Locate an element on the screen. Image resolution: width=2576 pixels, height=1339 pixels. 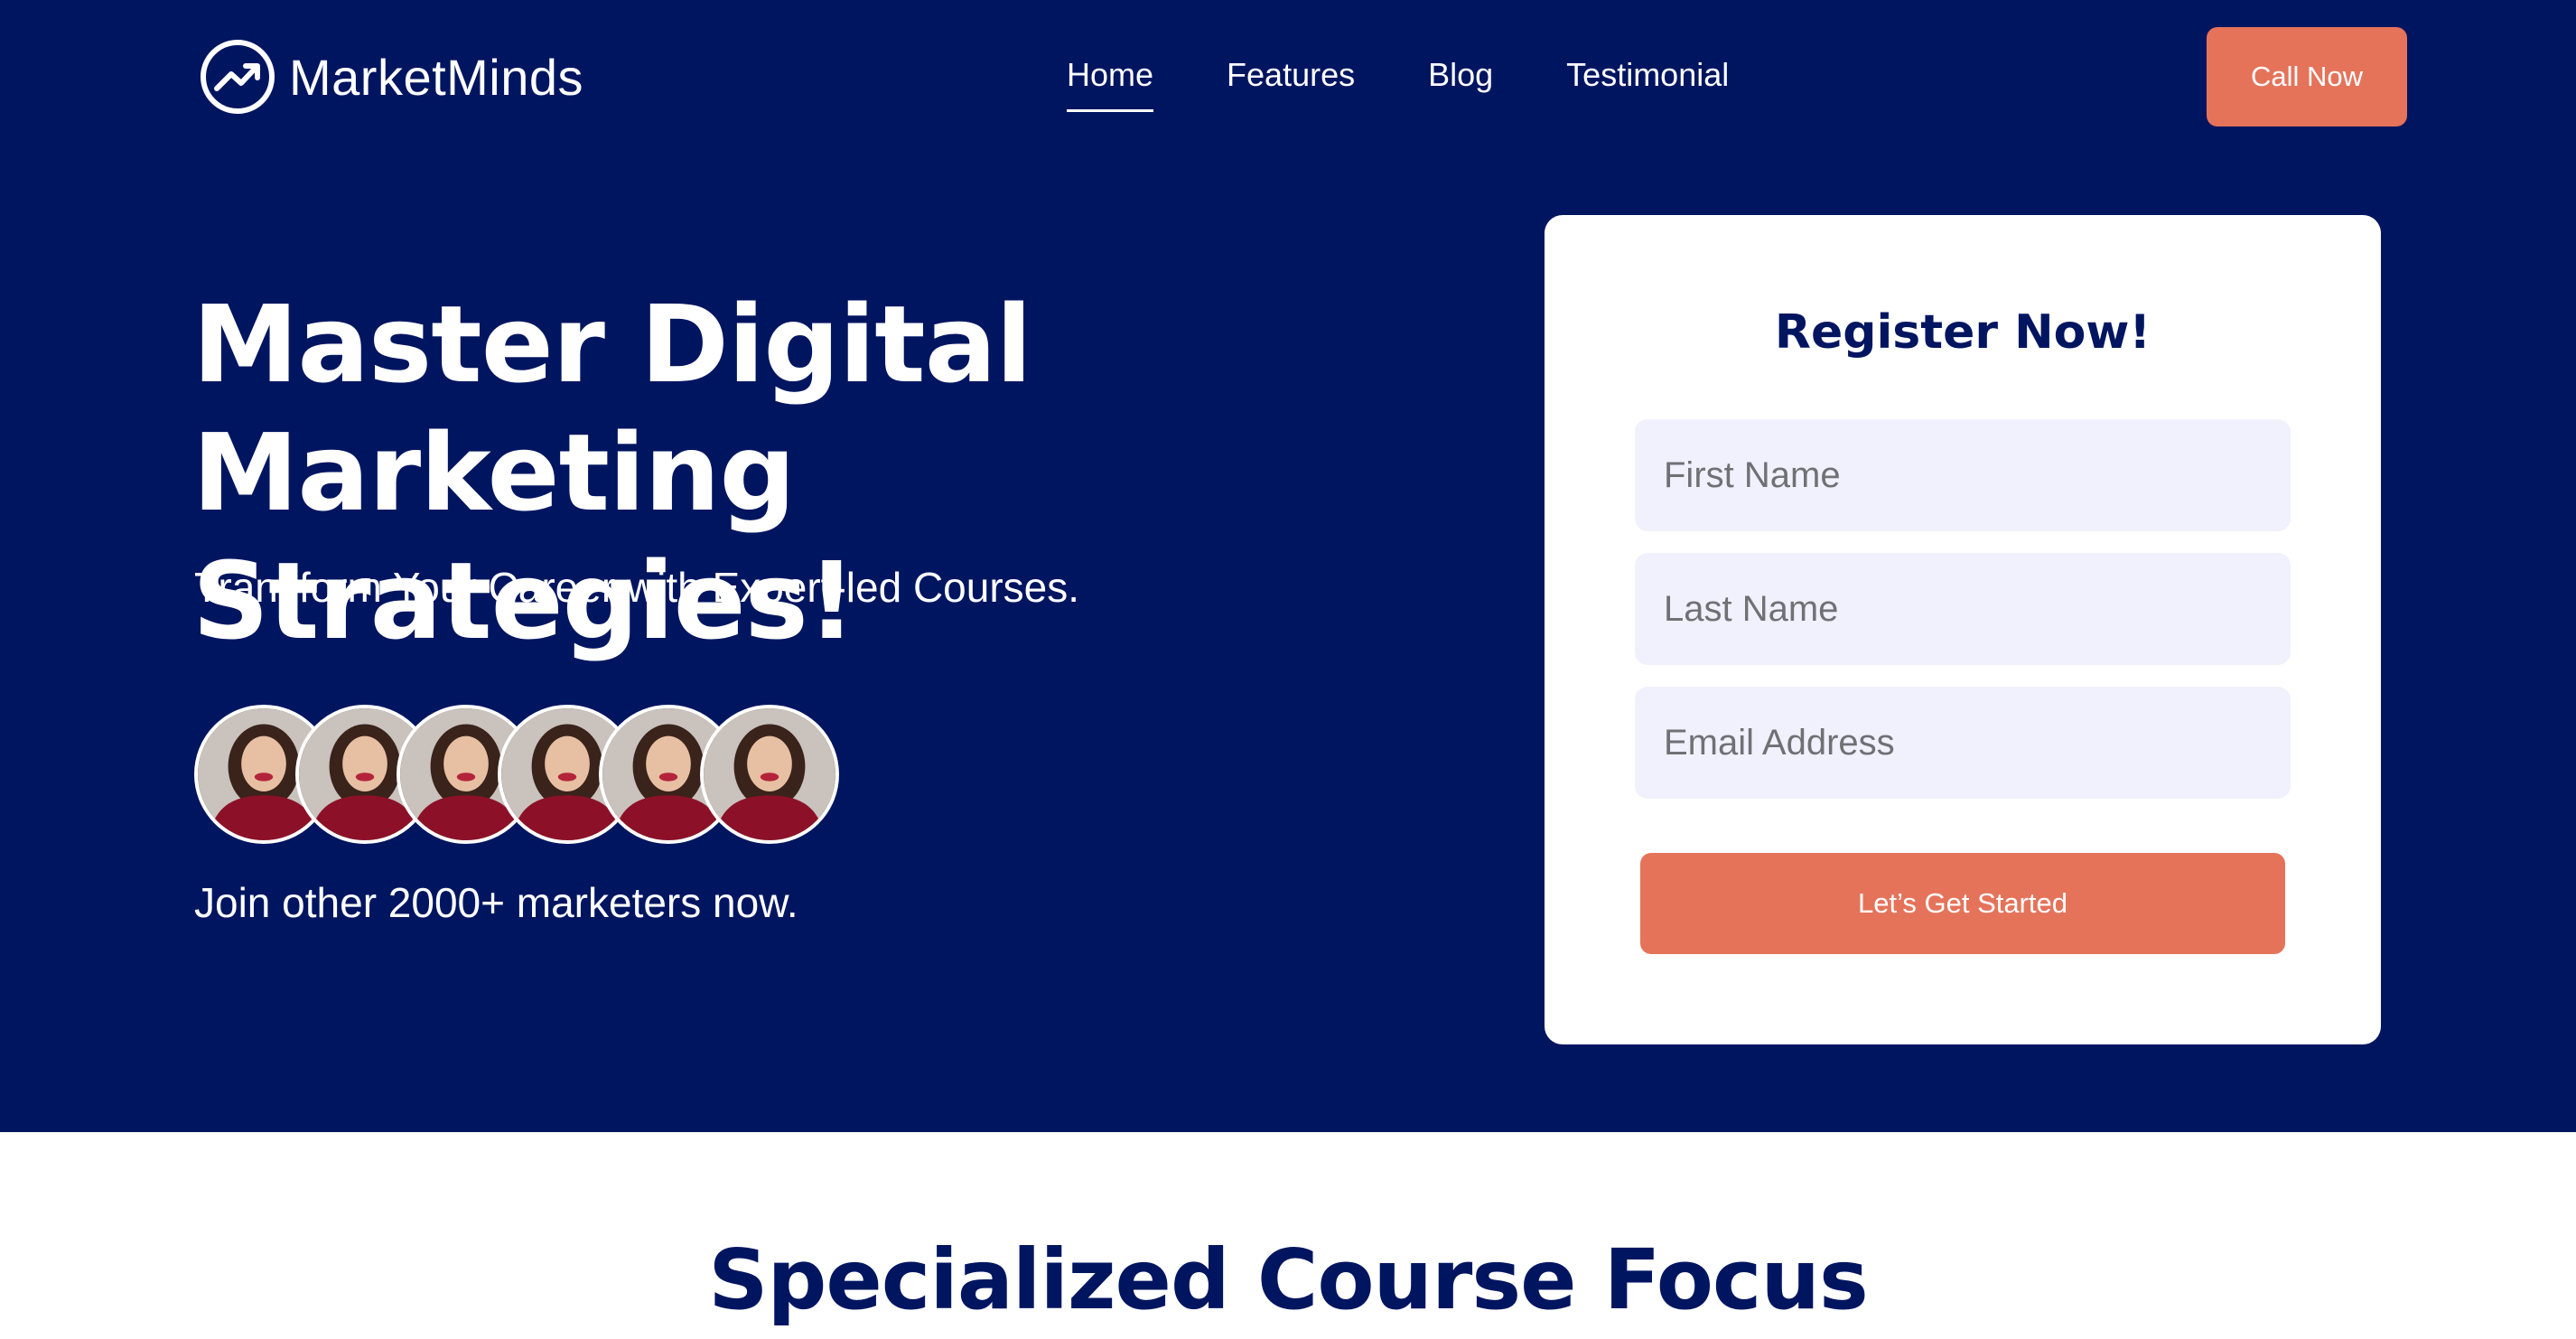
brand-logo: MarketMinds is located at coordinates (391, 77).